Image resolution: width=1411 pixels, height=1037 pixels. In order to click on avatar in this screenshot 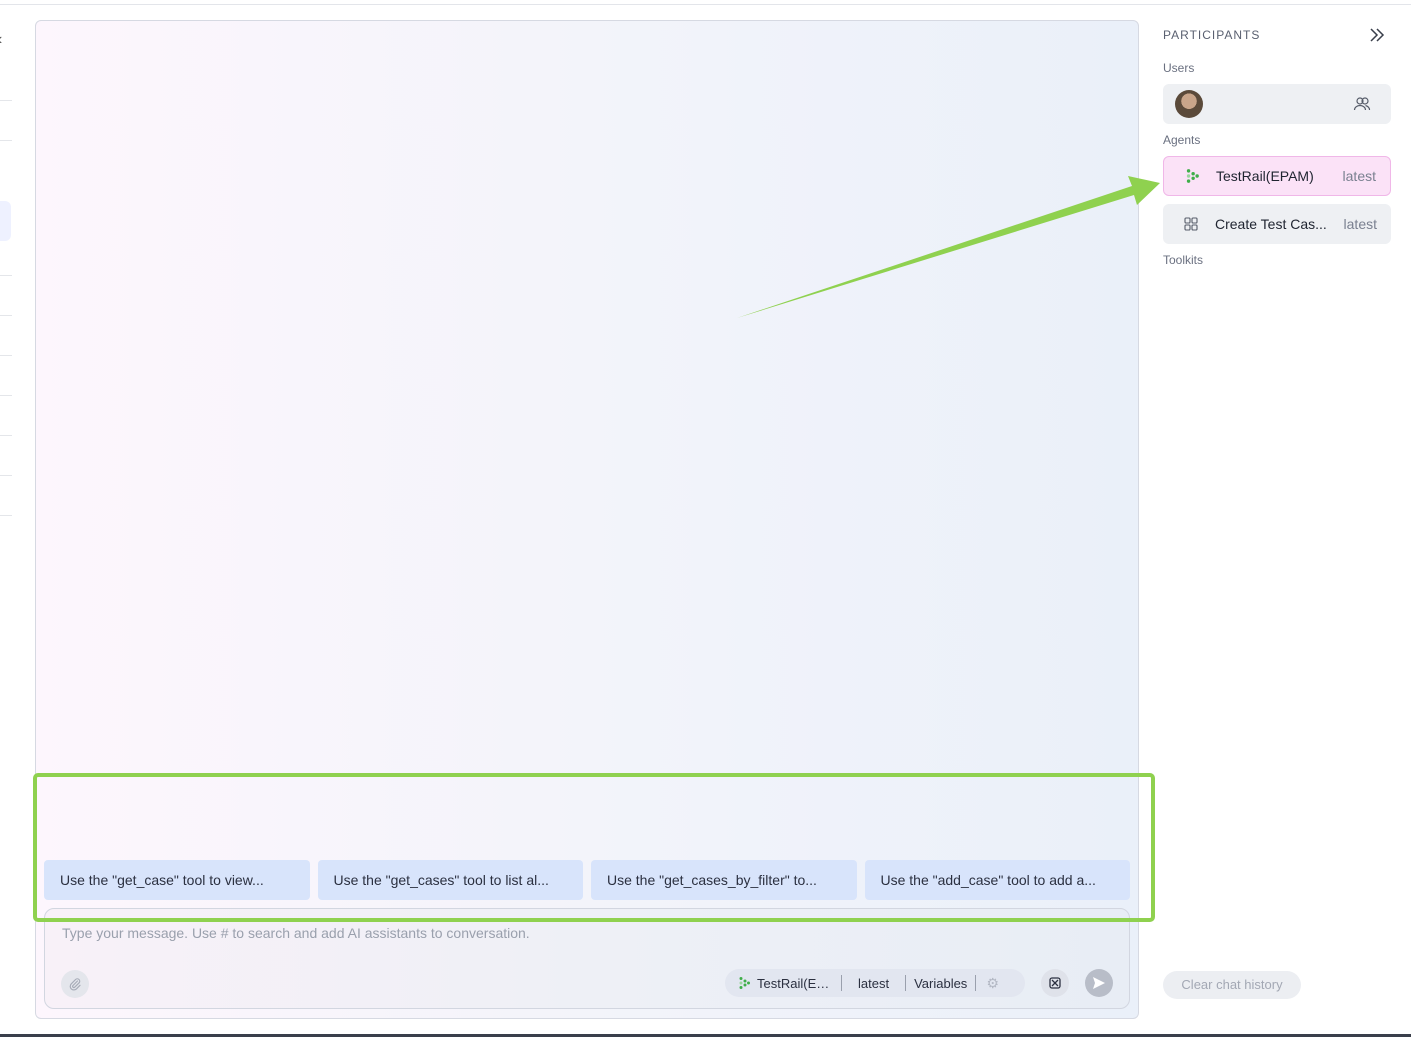, I will do `click(1189, 104)`.